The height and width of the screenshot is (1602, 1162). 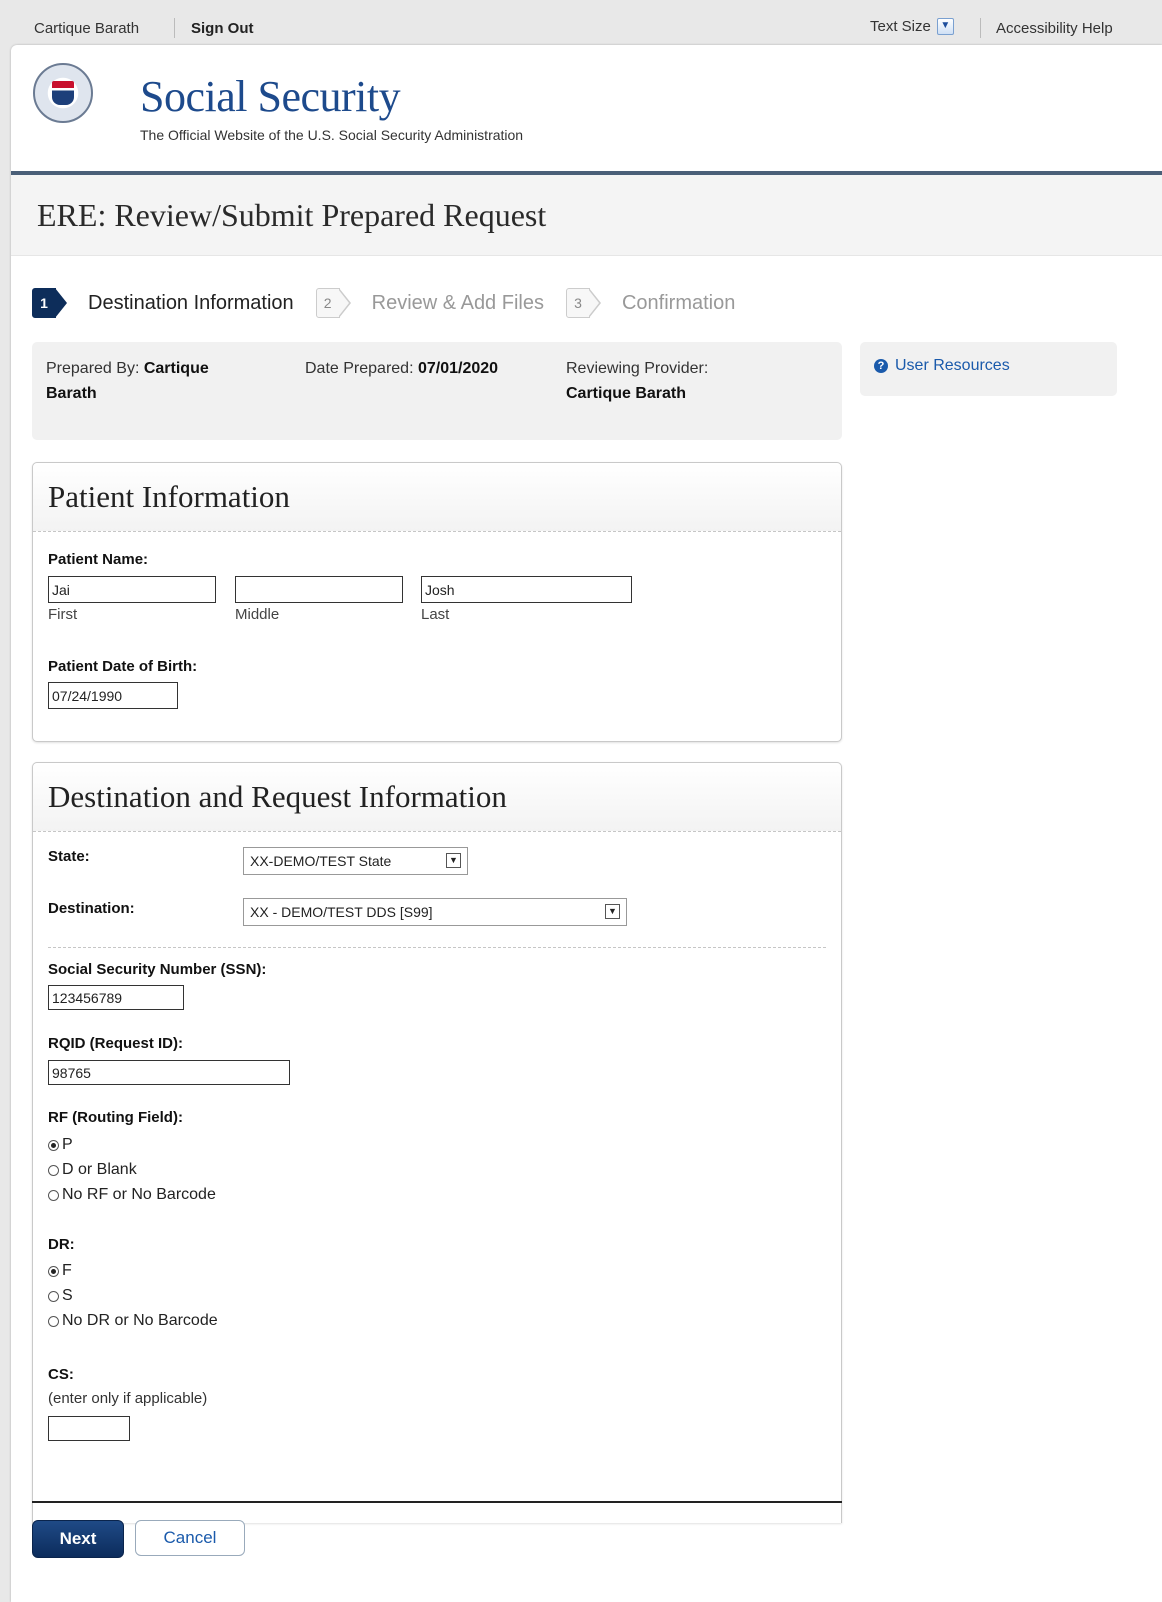 I want to click on sign-out-link: Sign Out, so click(x=222, y=28).